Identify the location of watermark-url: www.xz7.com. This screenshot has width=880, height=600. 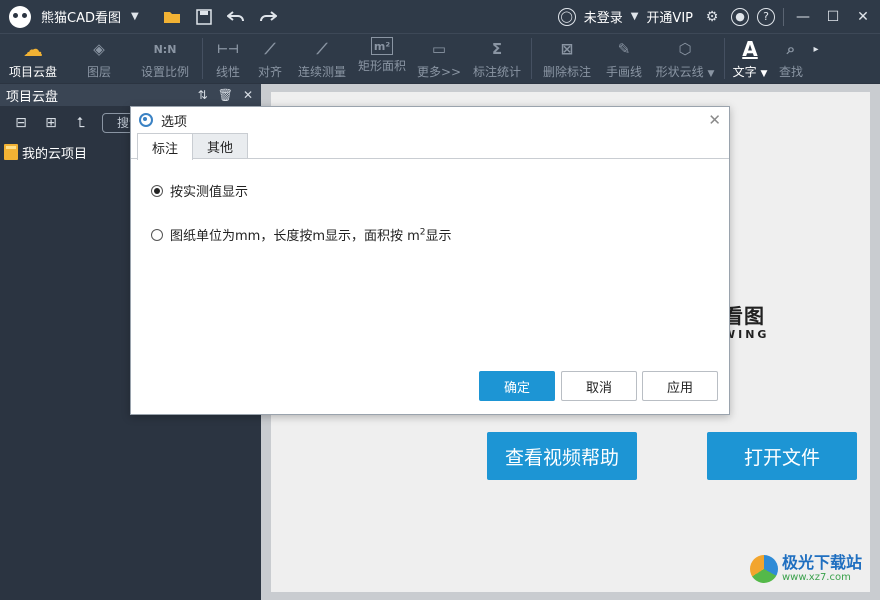
(816, 577).